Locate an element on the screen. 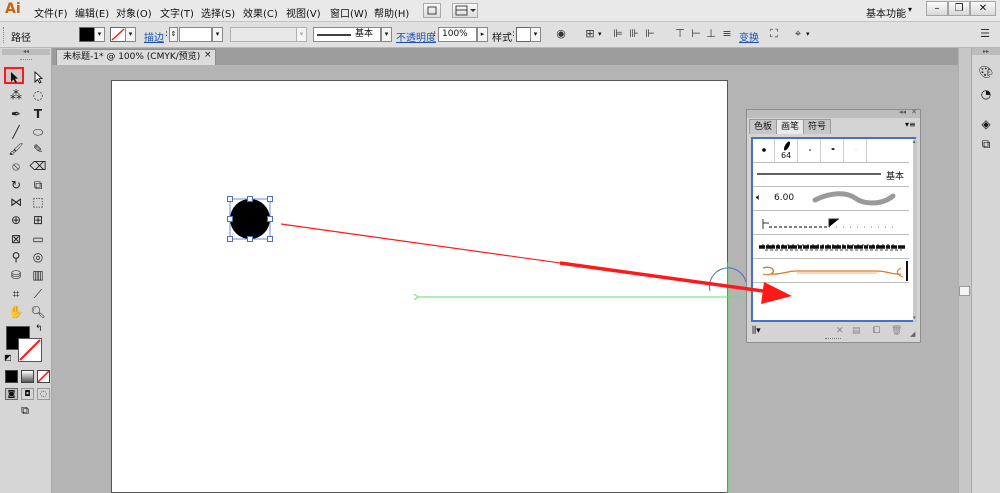  opacity-field: 100% is located at coordinates (457, 34).